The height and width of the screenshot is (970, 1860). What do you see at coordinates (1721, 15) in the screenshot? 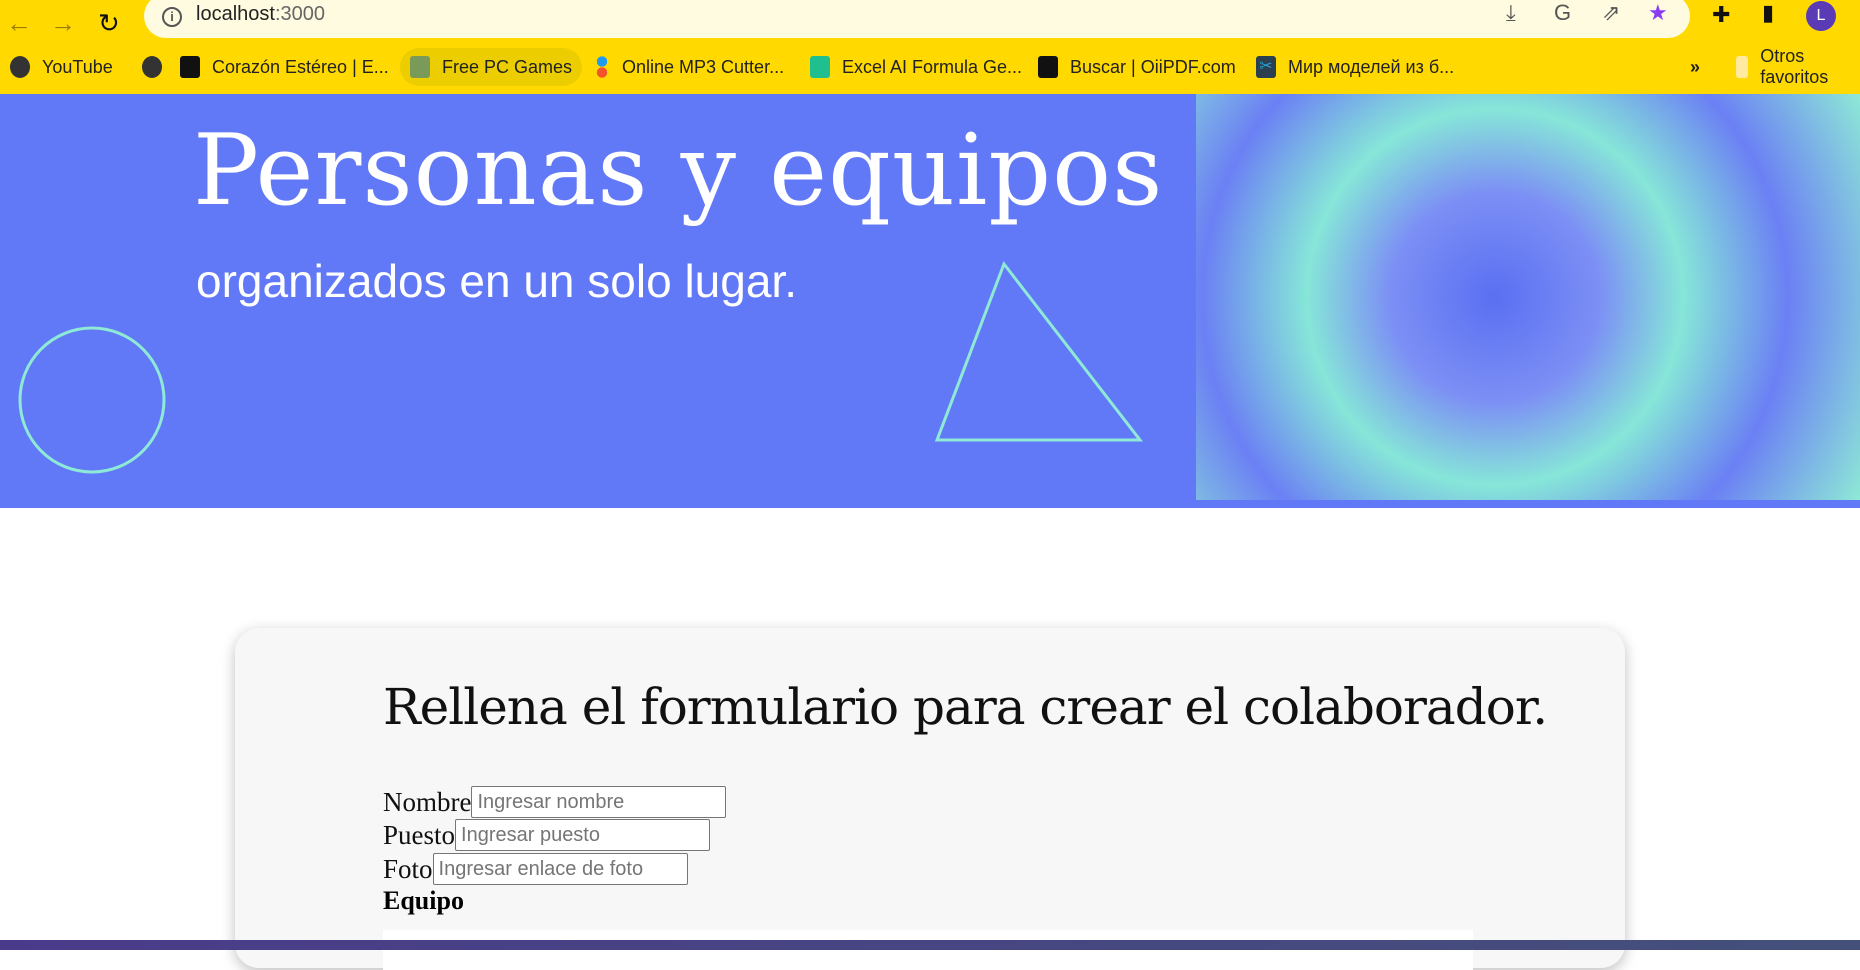
I see `extensions-icon: ✚` at bounding box center [1721, 15].